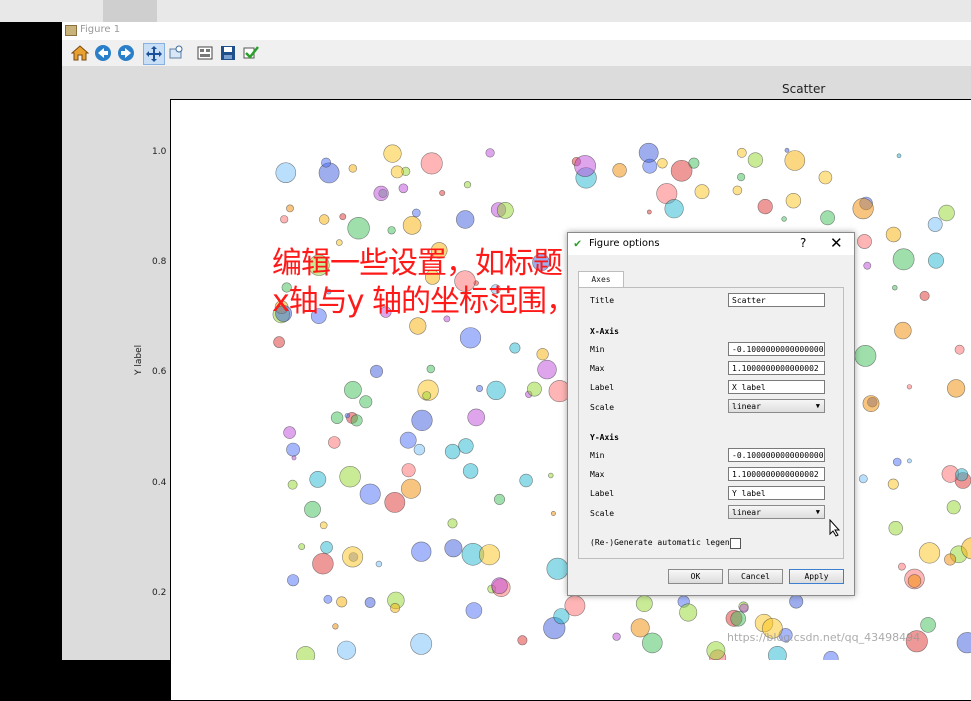  I want to click on x-min-field: -0.10000000000000001, so click(776, 349).